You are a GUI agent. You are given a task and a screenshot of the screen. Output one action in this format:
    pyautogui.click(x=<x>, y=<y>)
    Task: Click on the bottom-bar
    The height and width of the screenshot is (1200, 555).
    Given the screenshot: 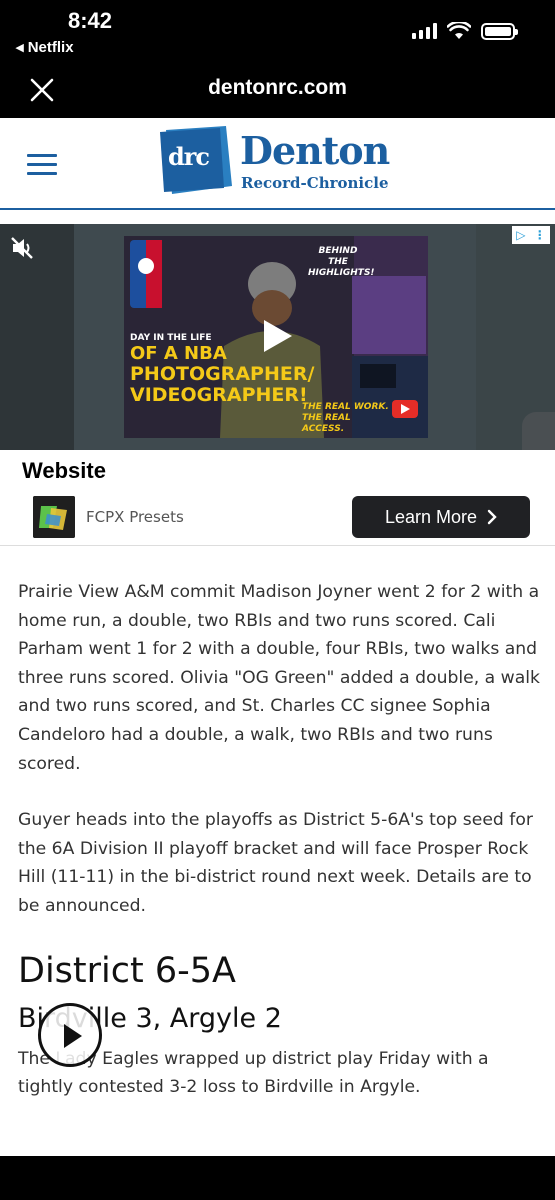 What is the action you would take?
    pyautogui.click(x=277, y=1178)
    